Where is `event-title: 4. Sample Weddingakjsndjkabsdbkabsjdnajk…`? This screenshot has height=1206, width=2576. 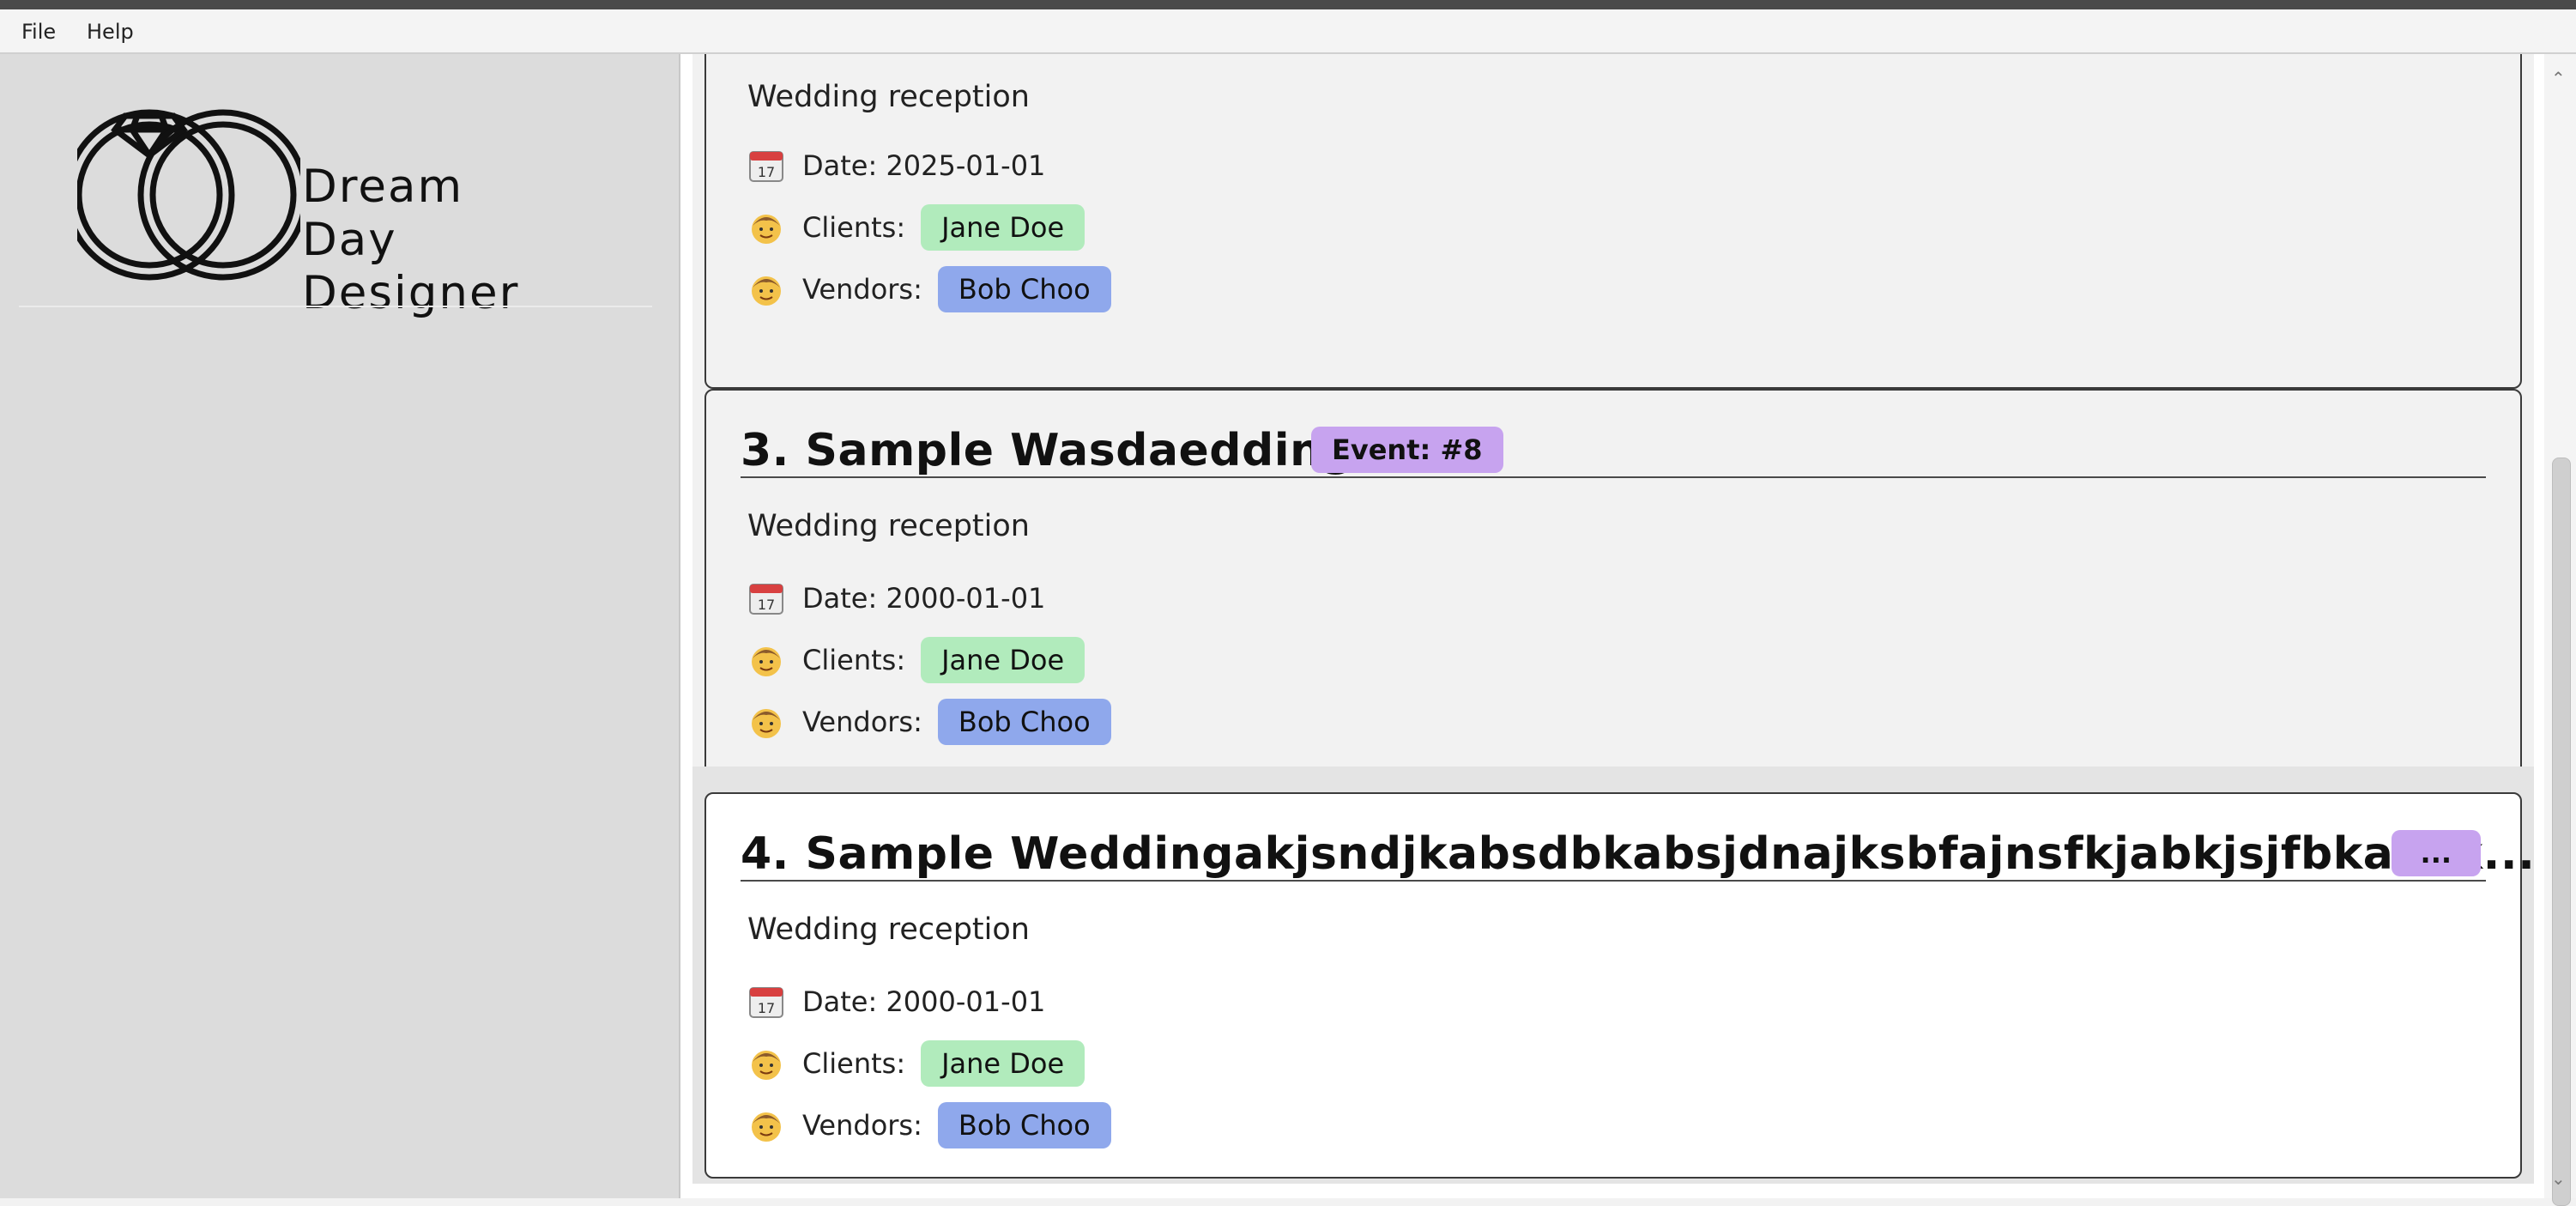 event-title: 4. Sample Weddingakjsndjkabsdbkabsjdnajk… is located at coordinates (1638, 854).